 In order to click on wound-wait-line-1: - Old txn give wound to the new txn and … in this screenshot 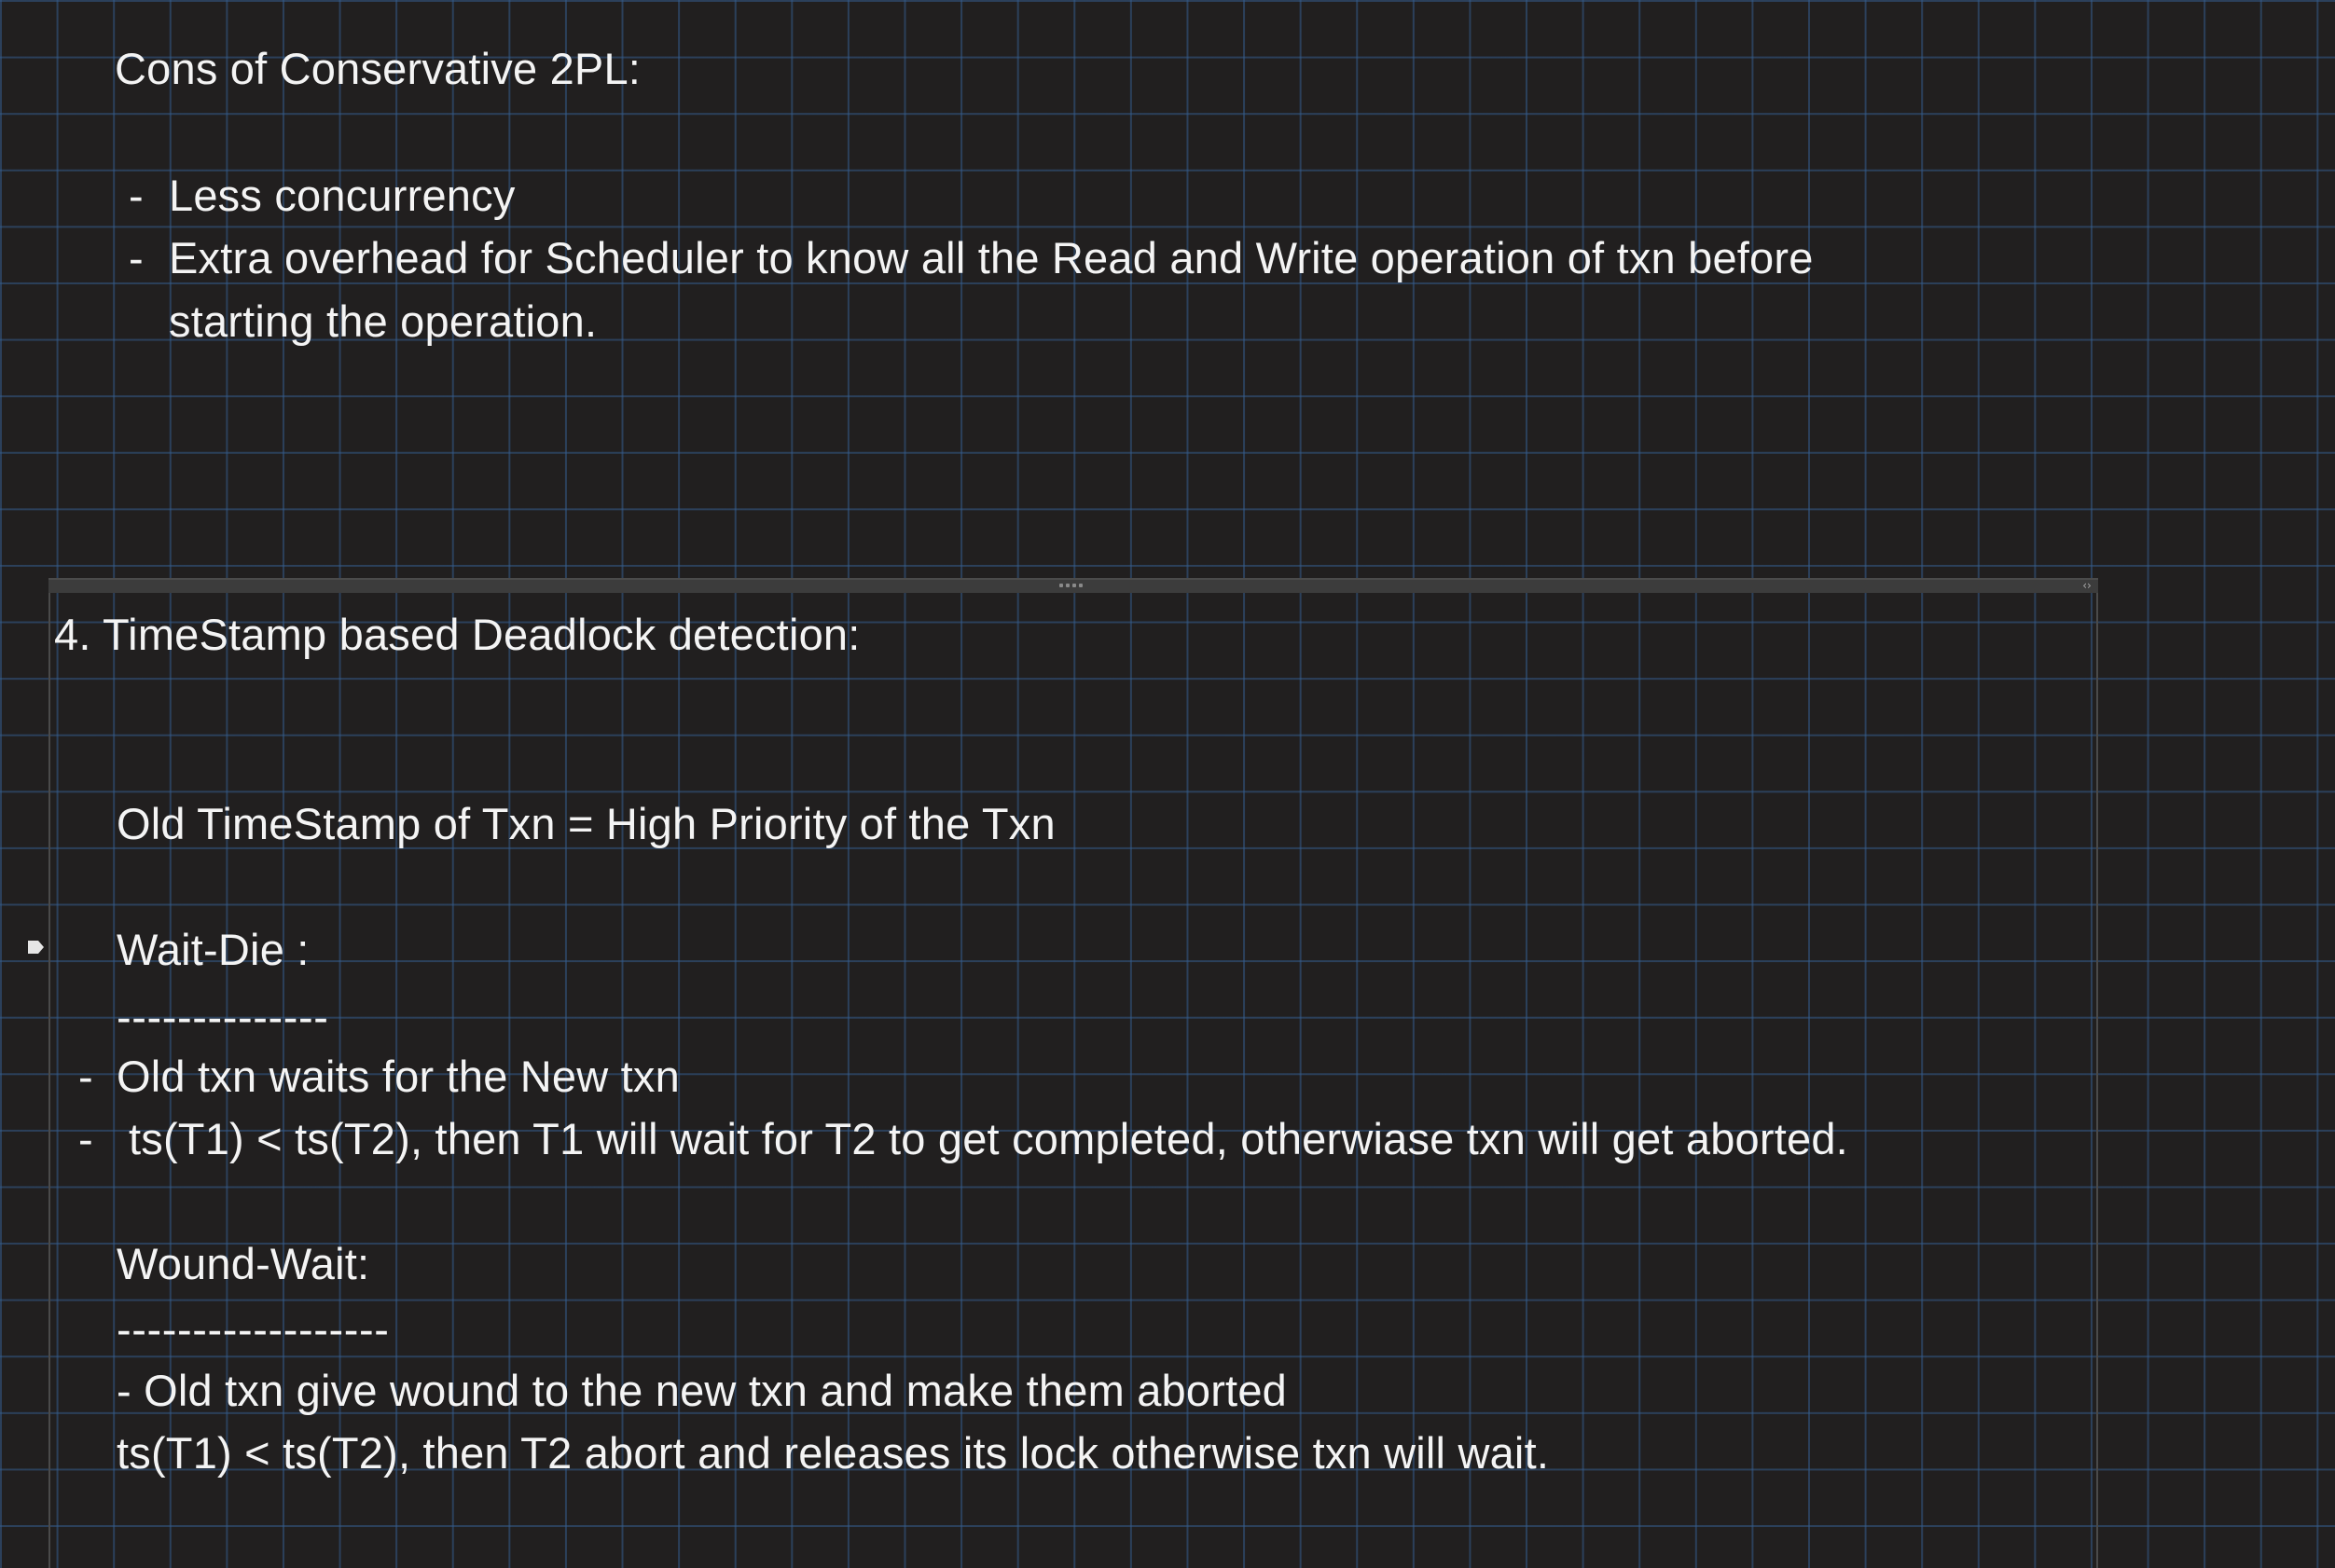, I will do `click(702, 1390)`.